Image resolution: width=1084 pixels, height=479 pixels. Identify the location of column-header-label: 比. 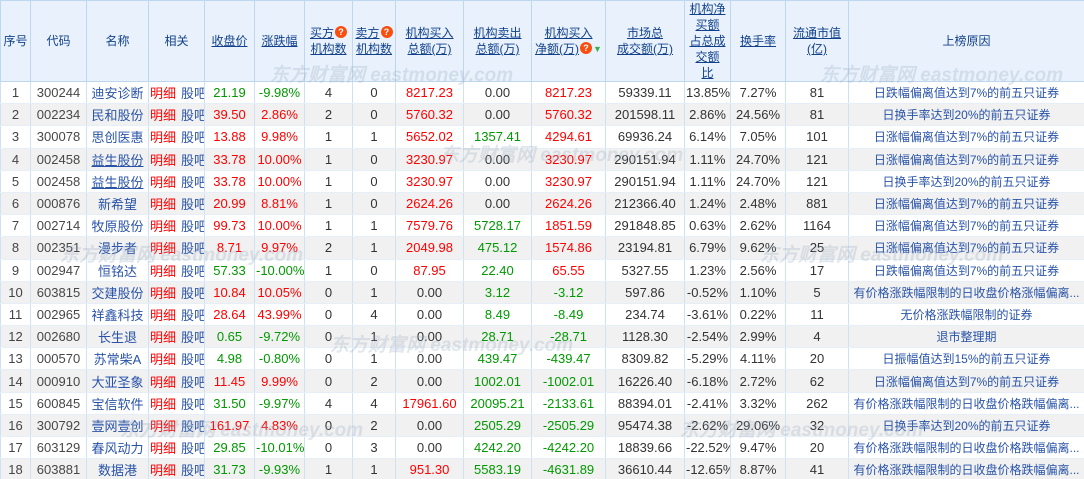
(707, 73).